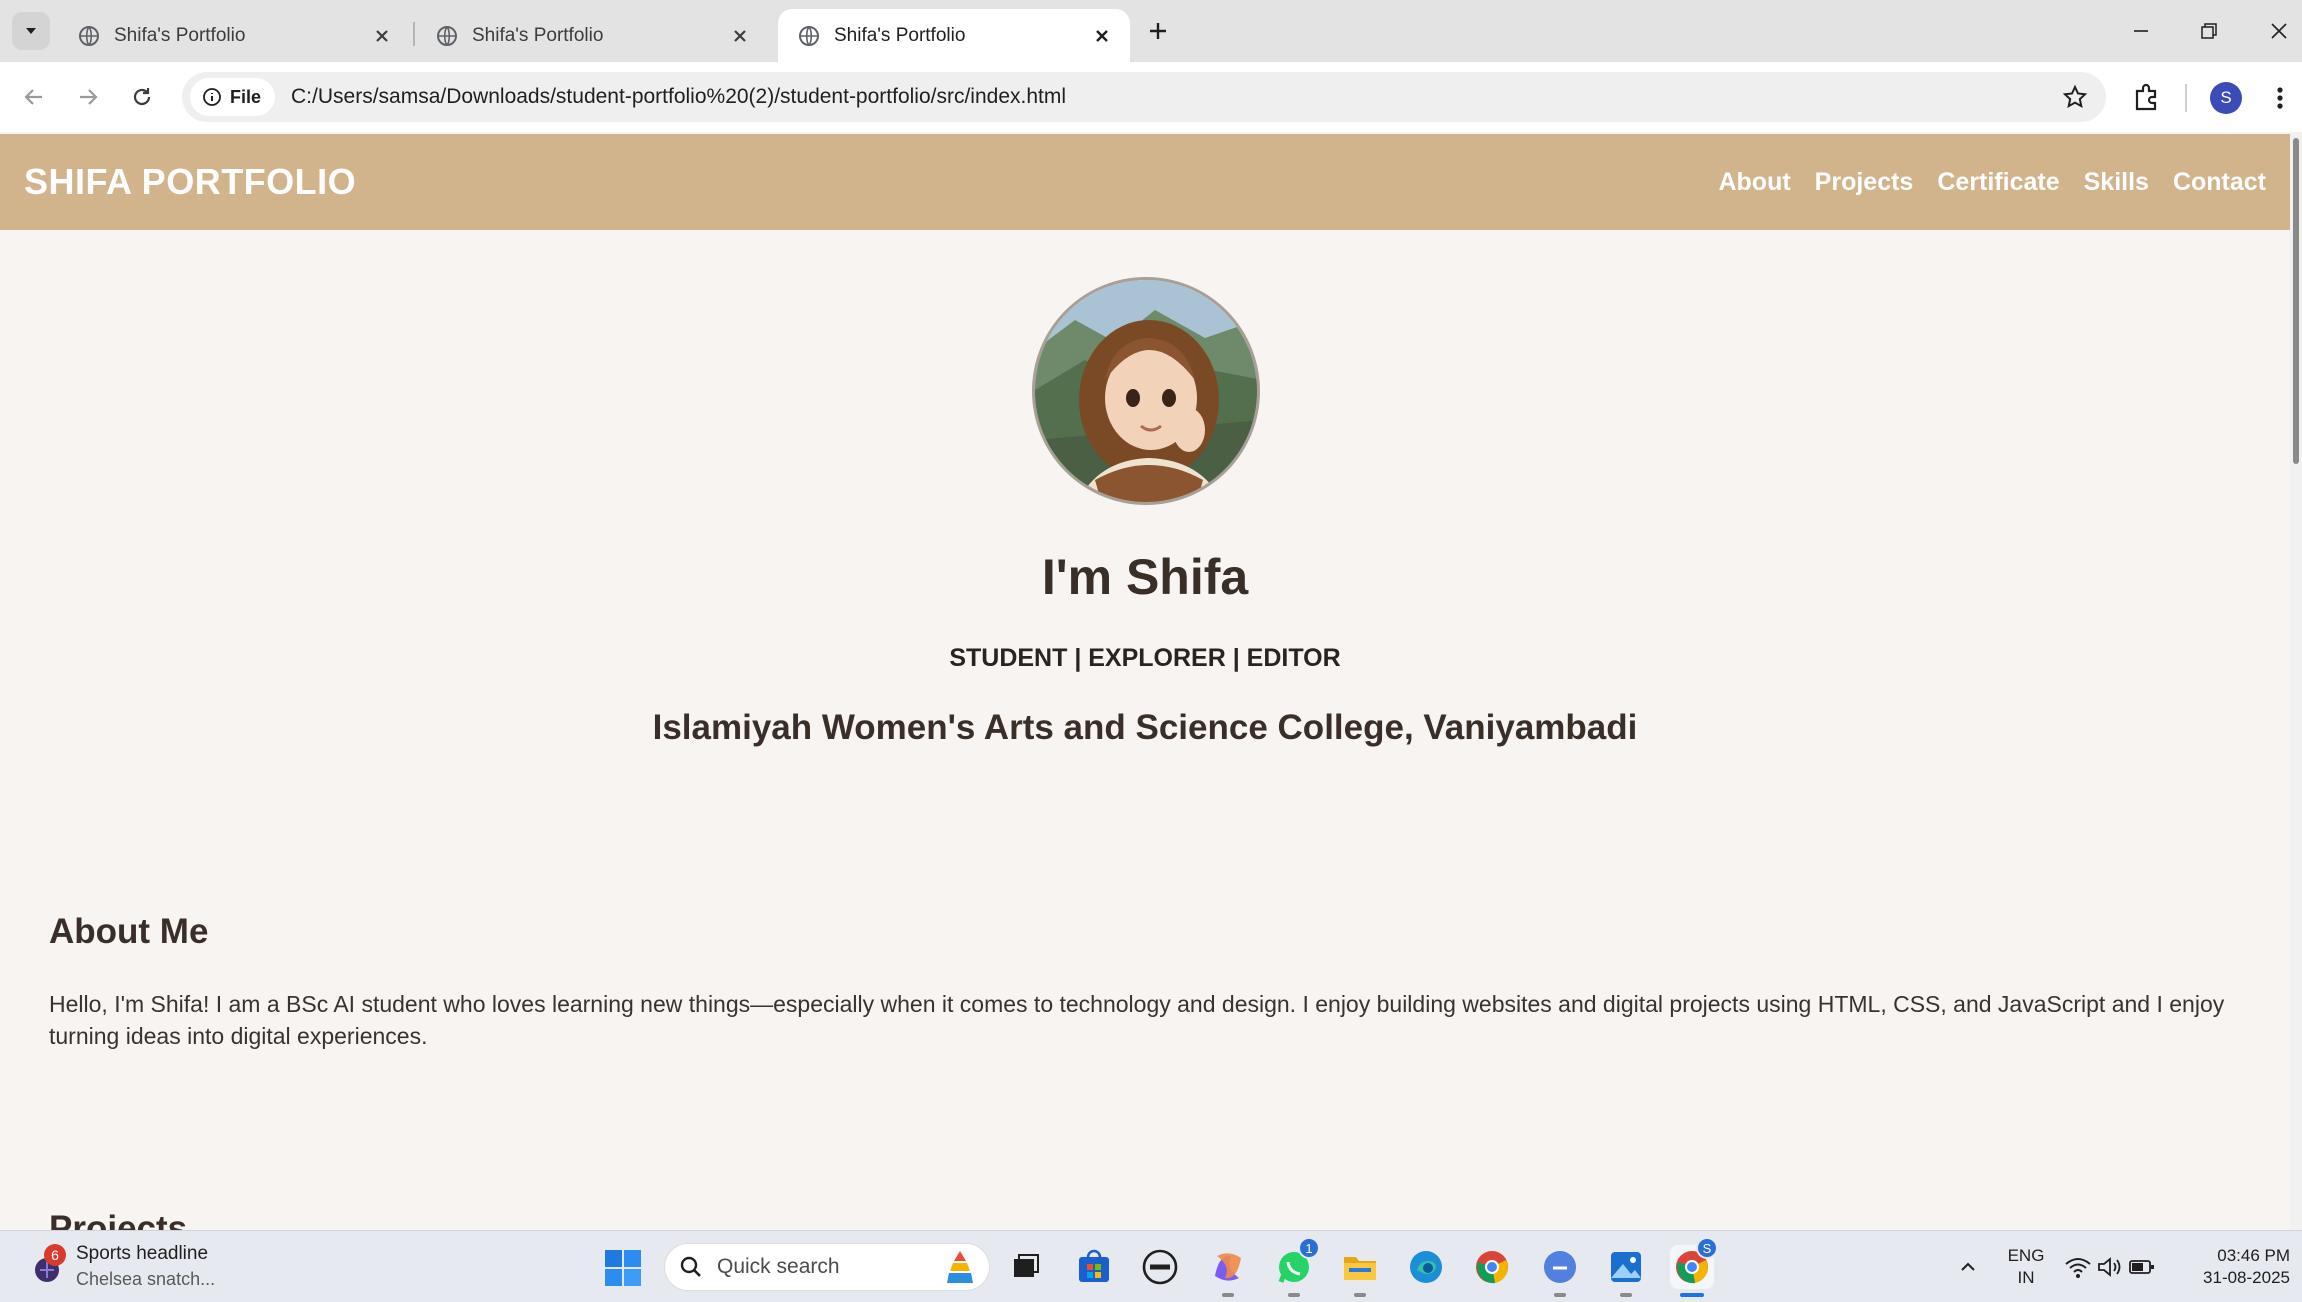  I want to click on nav-link-about: About, so click(1754, 182).